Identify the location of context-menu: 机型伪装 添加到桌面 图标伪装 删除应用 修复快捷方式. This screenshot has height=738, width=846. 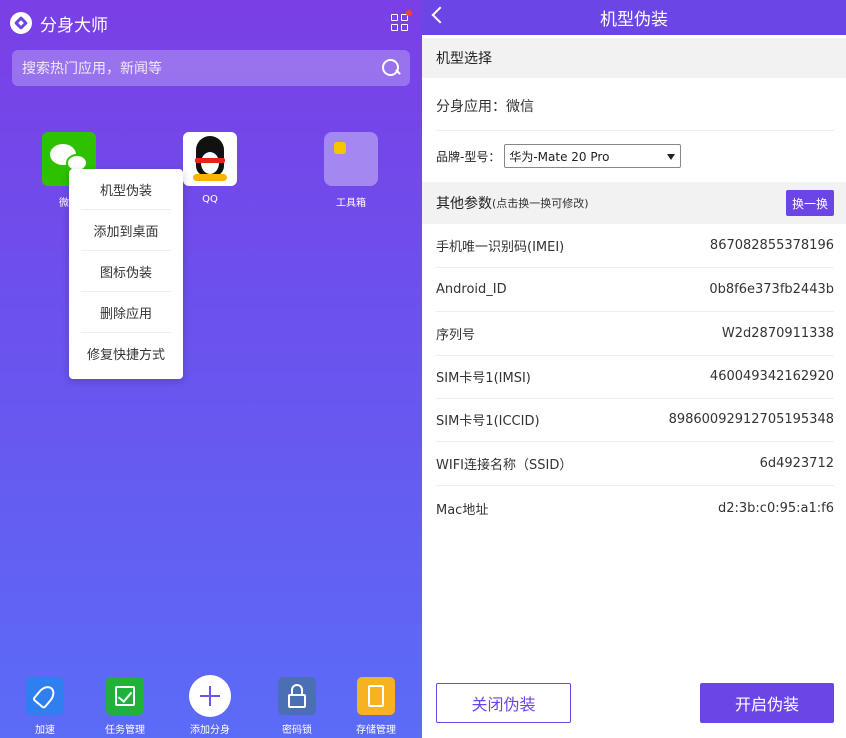
(126, 274).